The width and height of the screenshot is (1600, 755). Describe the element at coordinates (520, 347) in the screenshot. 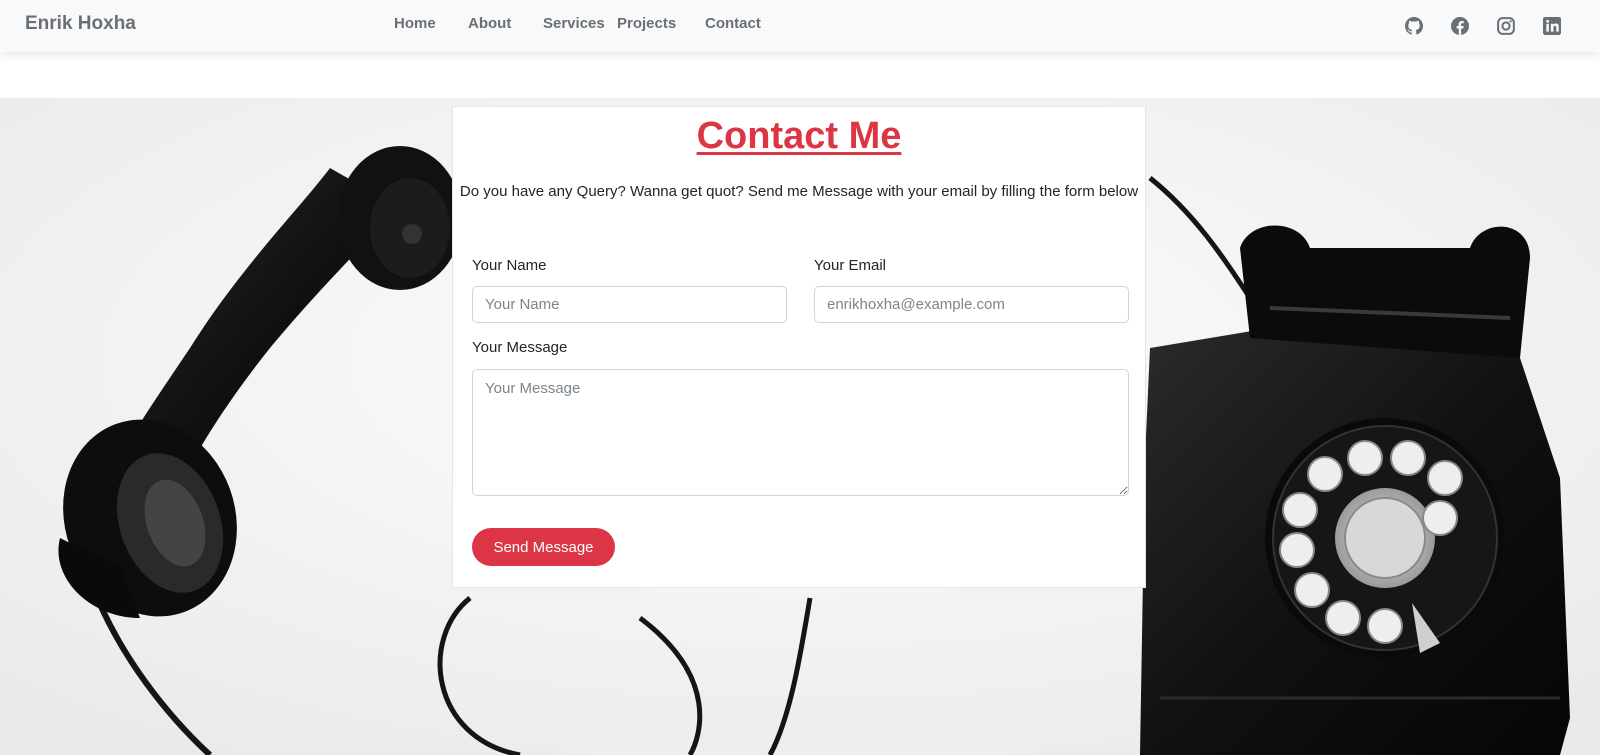

I see `message-label: Your Message` at that location.